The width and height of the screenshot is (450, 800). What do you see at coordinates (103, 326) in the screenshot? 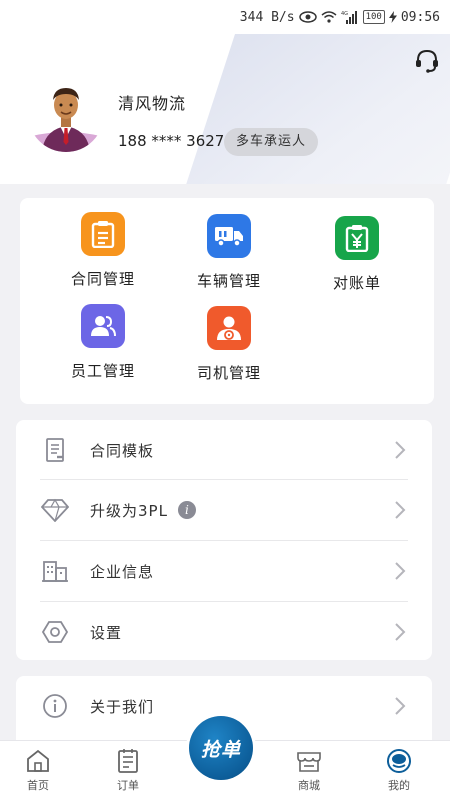
I see `employees-icon` at bounding box center [103, 326].